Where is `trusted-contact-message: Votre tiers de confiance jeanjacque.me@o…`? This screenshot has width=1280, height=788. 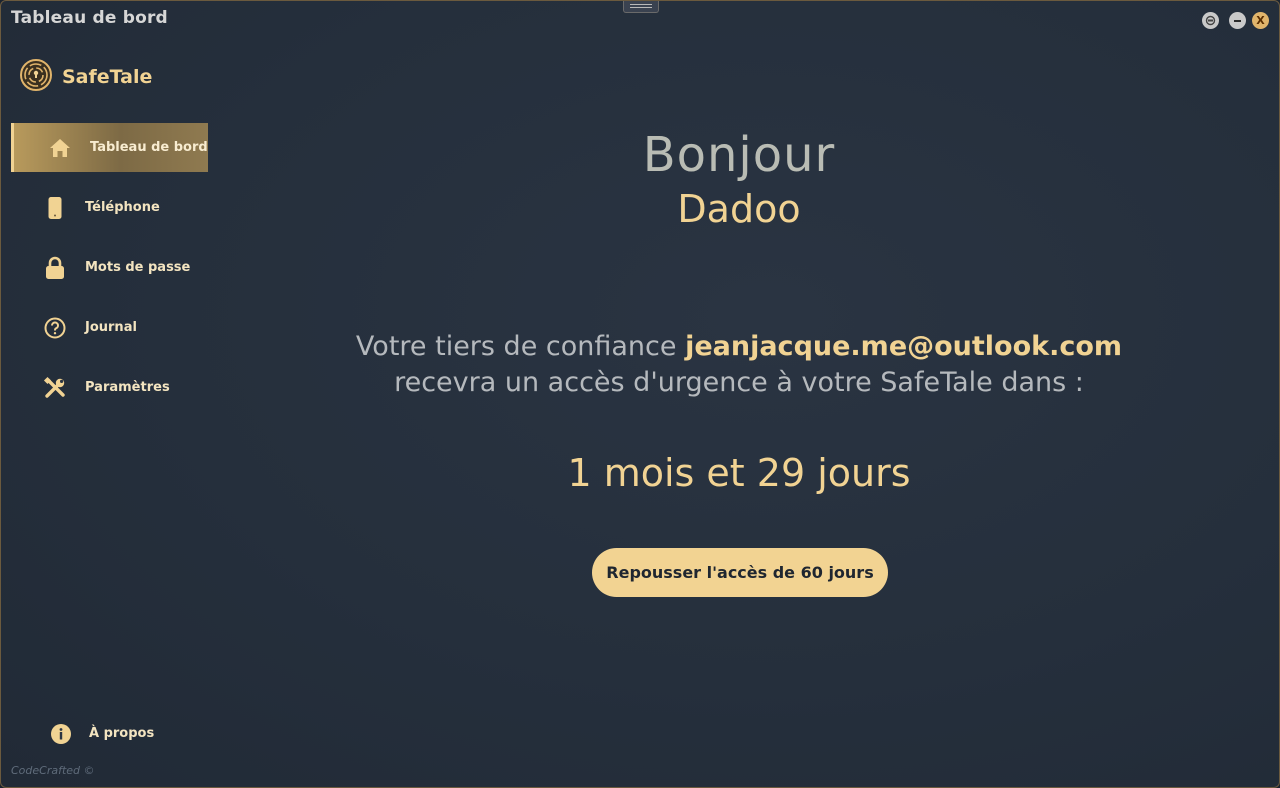
trusted-contact-message: Votre tiers de confiance jeanjacque.me@o… is located at coordinates (739, 365).